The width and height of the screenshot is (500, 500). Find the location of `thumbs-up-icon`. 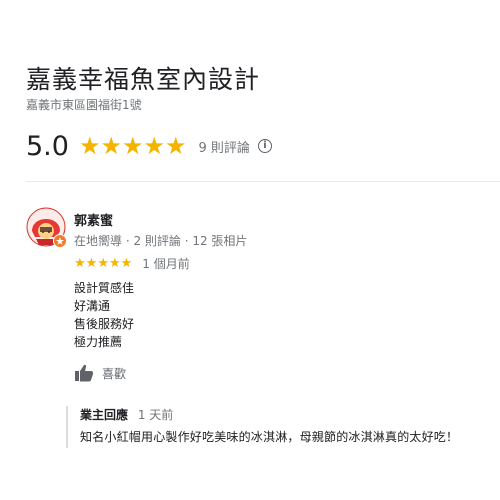

thumbs-up-icon is located at coordinates (84, 373).